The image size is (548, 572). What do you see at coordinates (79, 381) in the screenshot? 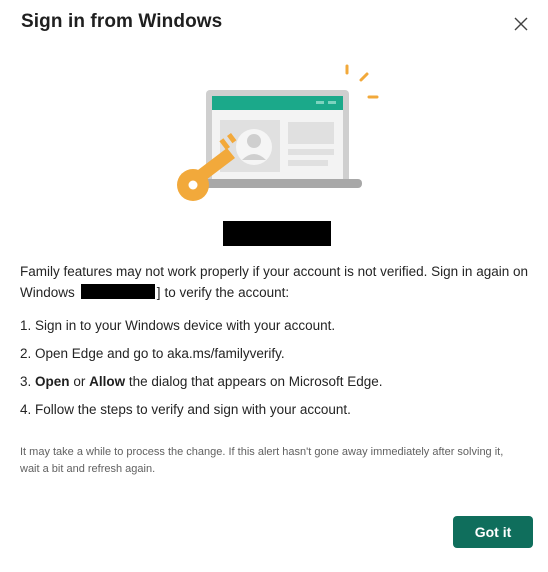
I see `step-text: or` at bounding box center [79, 381].